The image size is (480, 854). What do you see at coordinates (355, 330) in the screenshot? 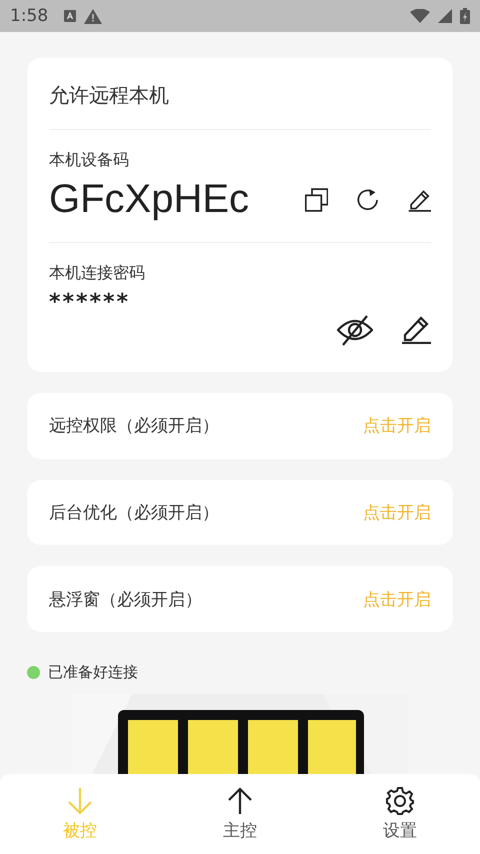
I see `hidden-eye-icon` at bounding box center [355, 330].